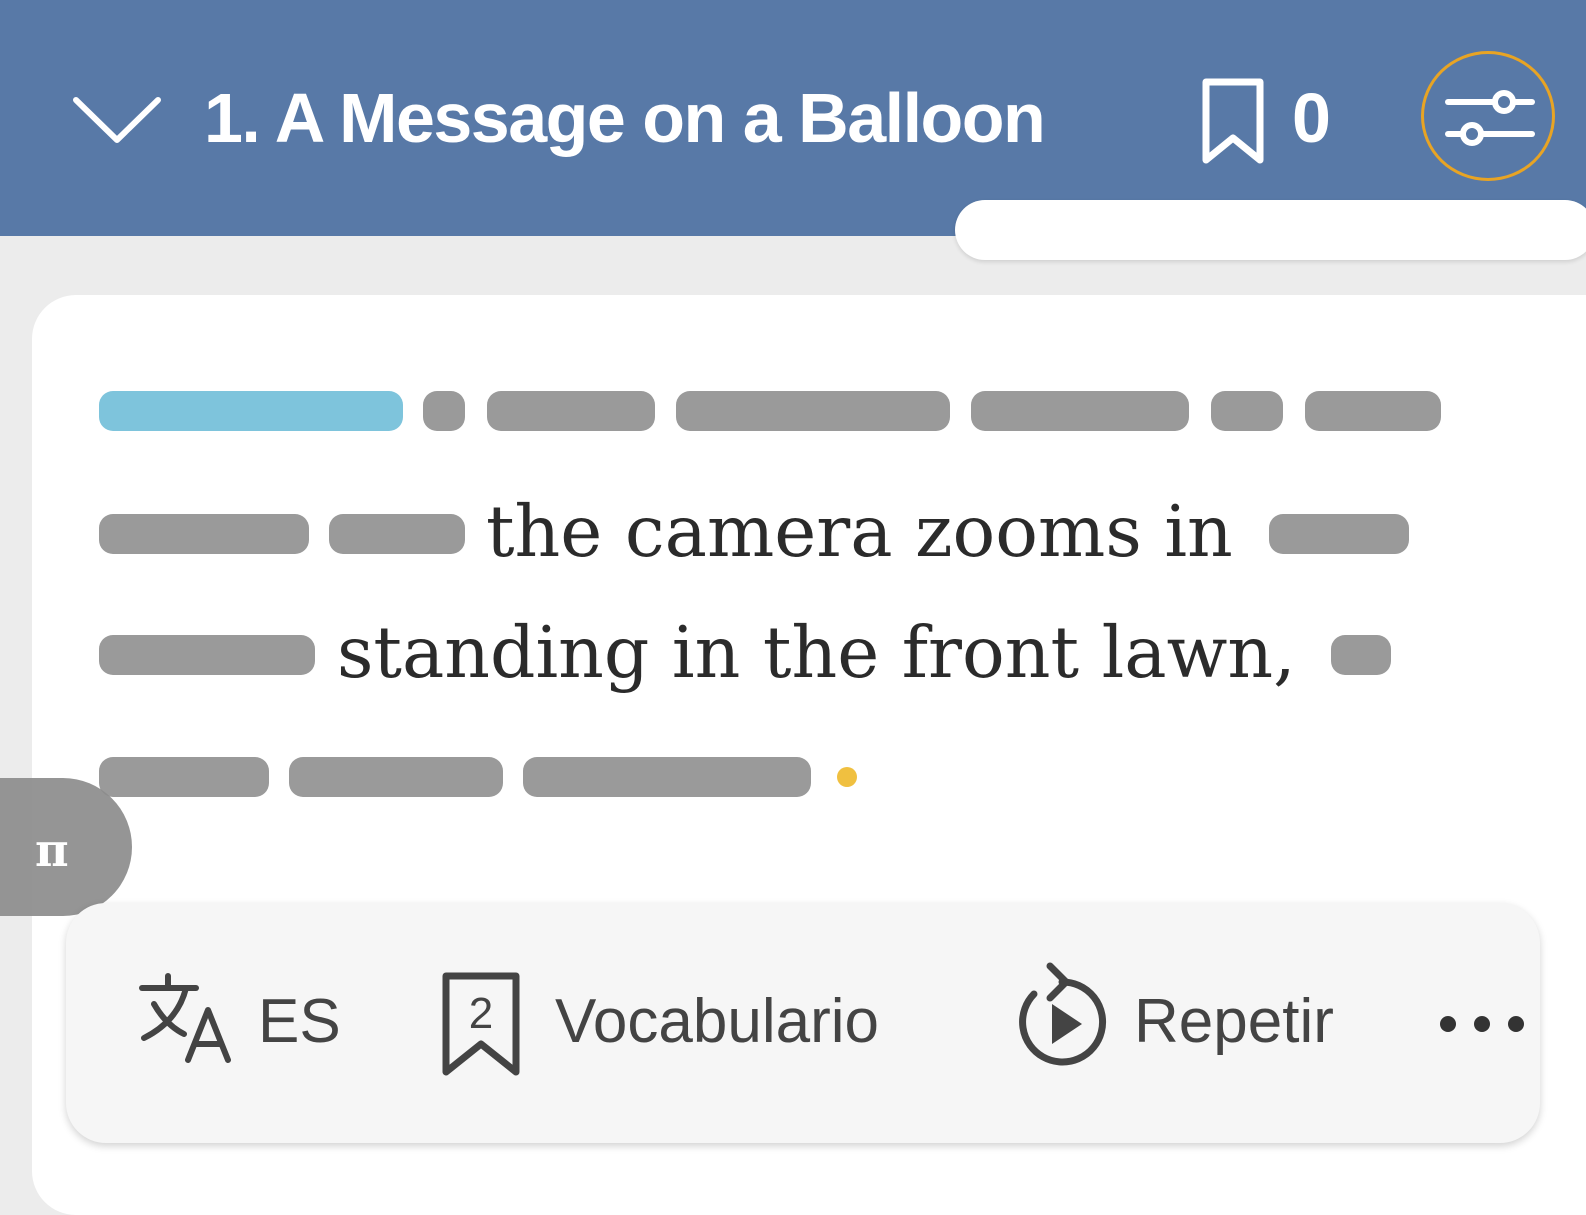 The height and width of the screenshot is (1215, 1586). What do you see at coordinates (625, 118) in the screenshot?
I see `chapter-title: 1. A Message on a Balloon` at bounding box center [625, 118].